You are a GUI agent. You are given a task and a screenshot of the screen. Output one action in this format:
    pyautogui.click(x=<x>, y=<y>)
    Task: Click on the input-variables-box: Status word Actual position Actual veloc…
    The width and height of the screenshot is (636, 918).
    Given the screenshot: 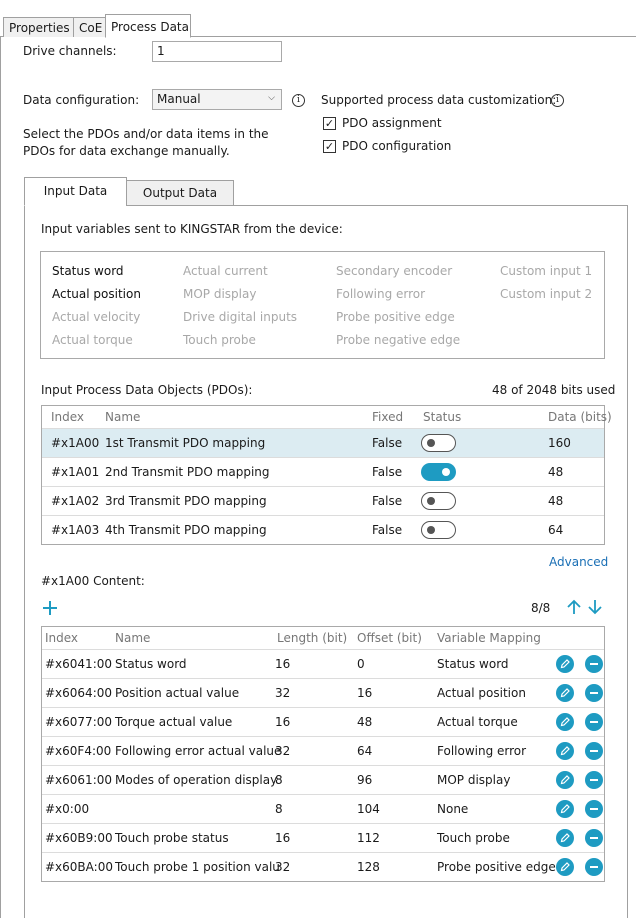 What is the action you would take?
    pyautogui.click(x=322, y=305)
    